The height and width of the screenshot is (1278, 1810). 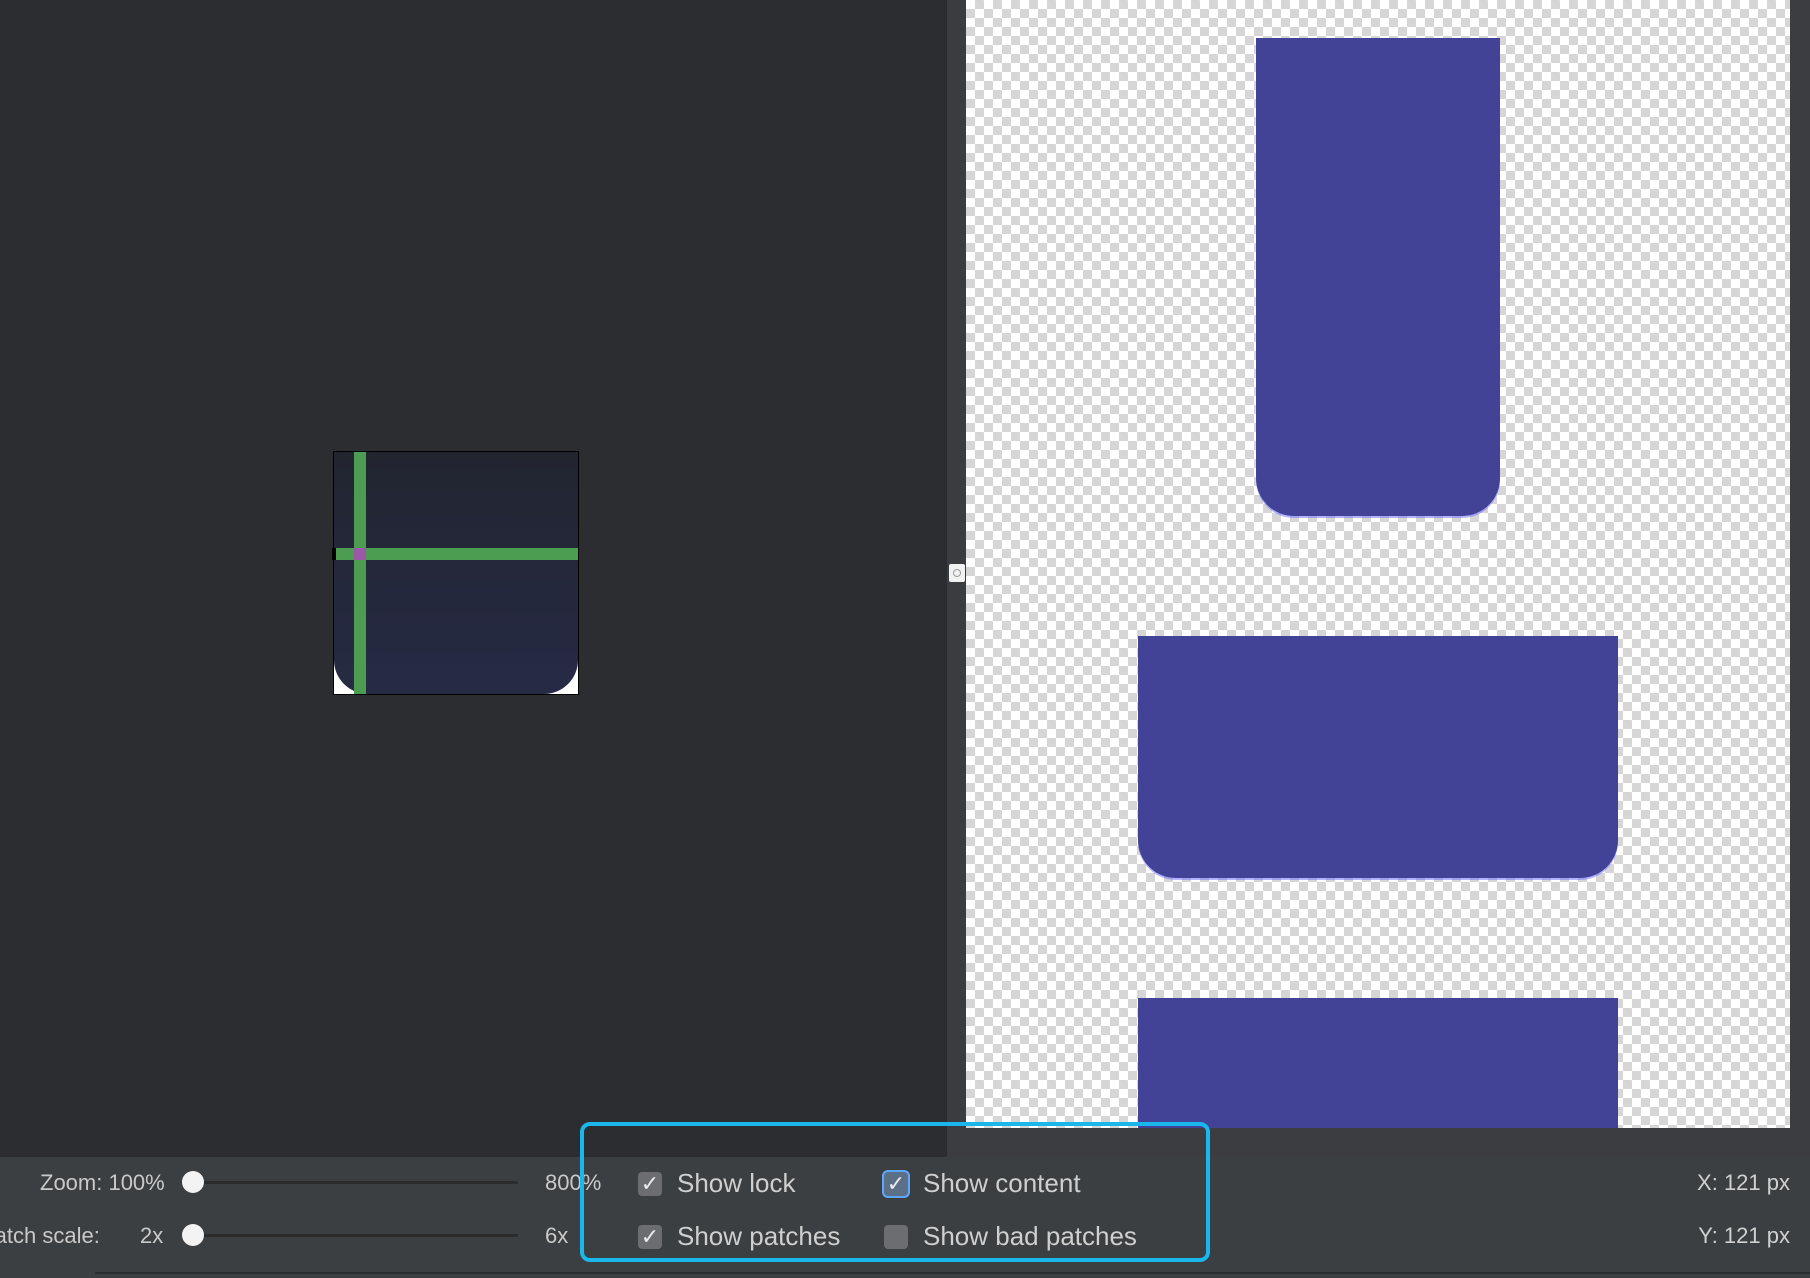 I want to click on patch-marker, so click(x=334, y=554).